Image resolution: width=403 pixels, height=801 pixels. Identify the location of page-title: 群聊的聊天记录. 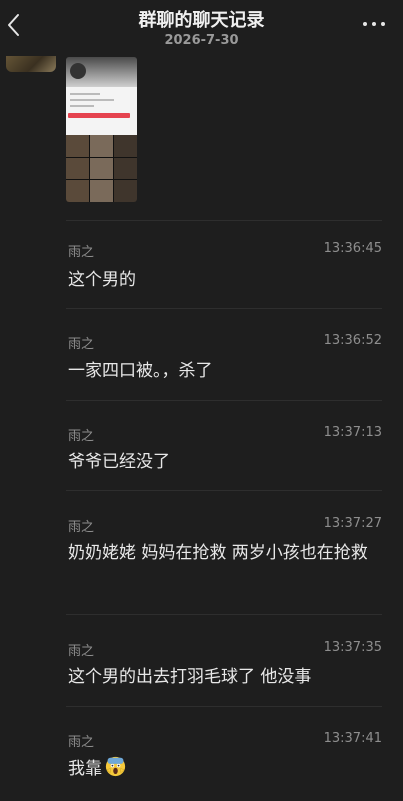
(201, 20).